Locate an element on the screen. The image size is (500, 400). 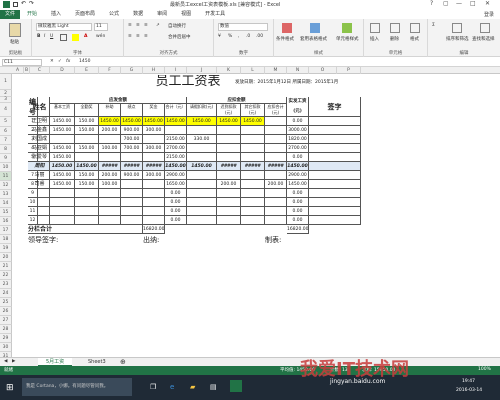
row-header: 8 is located at coordinates (6, 149).